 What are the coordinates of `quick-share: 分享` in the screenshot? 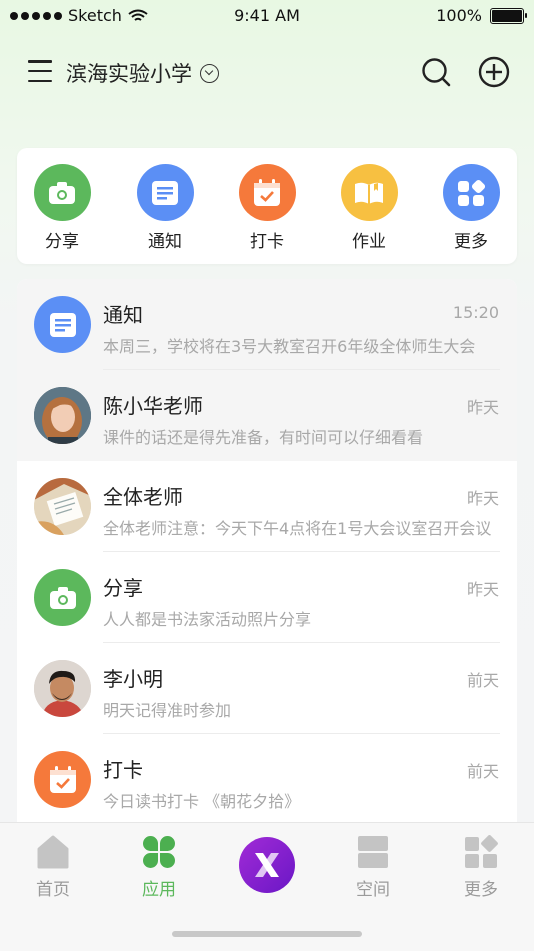 It's located at (62, 208).